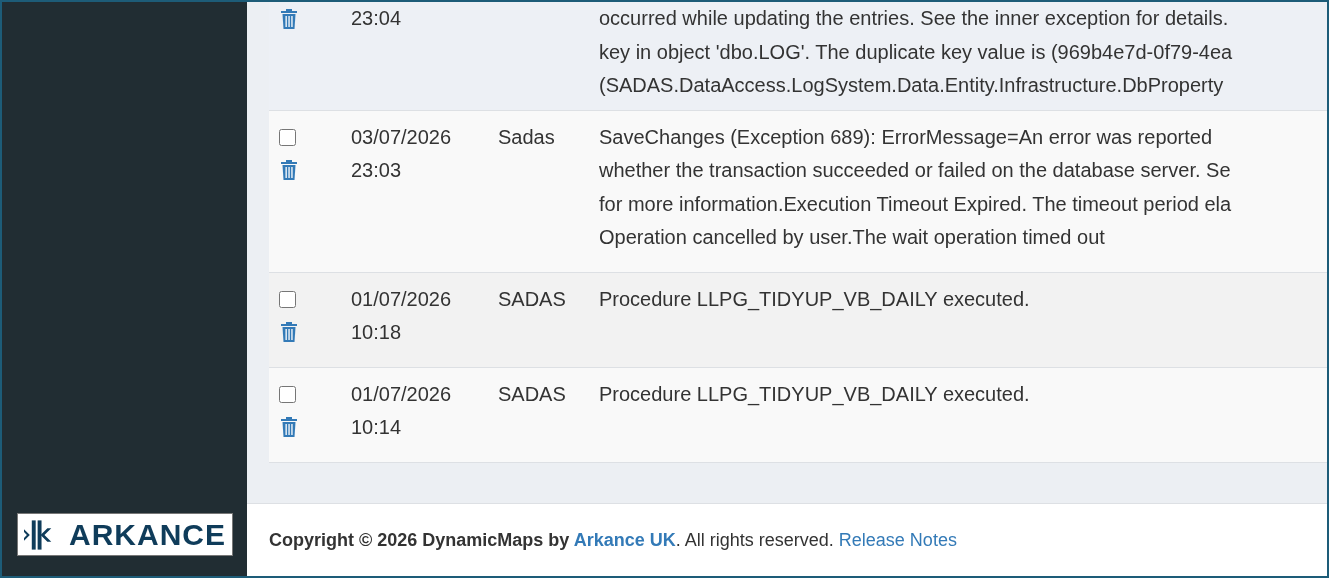 The height and width of the screenshot is (578, 1329). I want to click on time-text: 10:18, so click(376, 332).